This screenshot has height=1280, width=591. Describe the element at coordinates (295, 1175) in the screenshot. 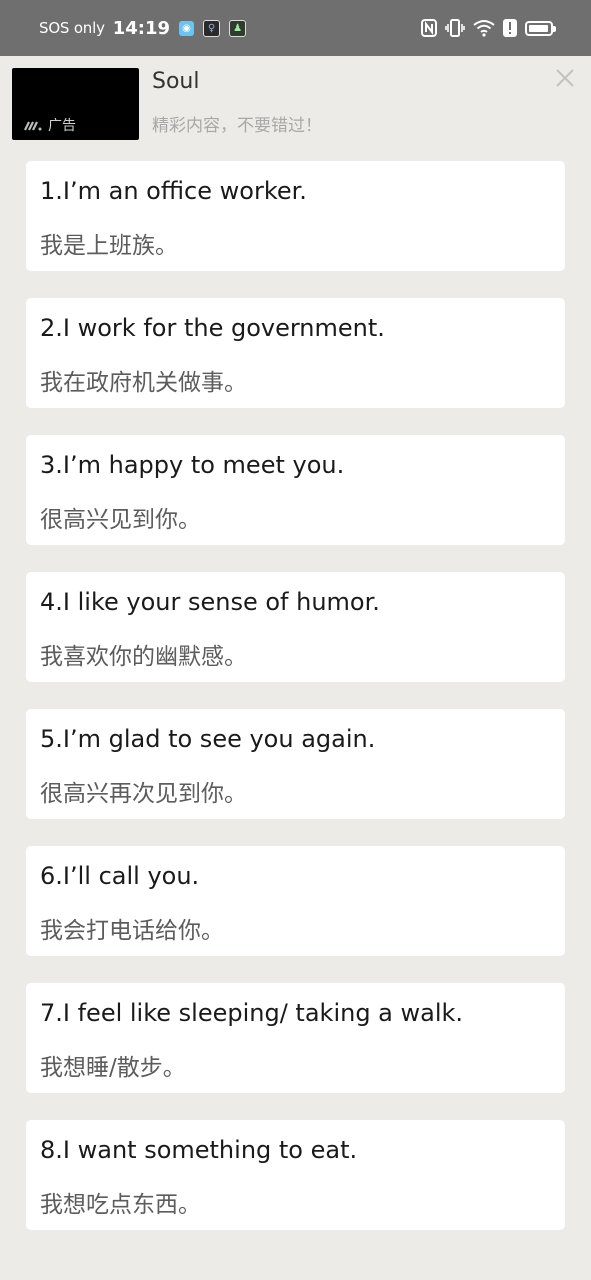

I see `phrase-card: 8.I want something to eat. 我想吃点东西。` at that location.